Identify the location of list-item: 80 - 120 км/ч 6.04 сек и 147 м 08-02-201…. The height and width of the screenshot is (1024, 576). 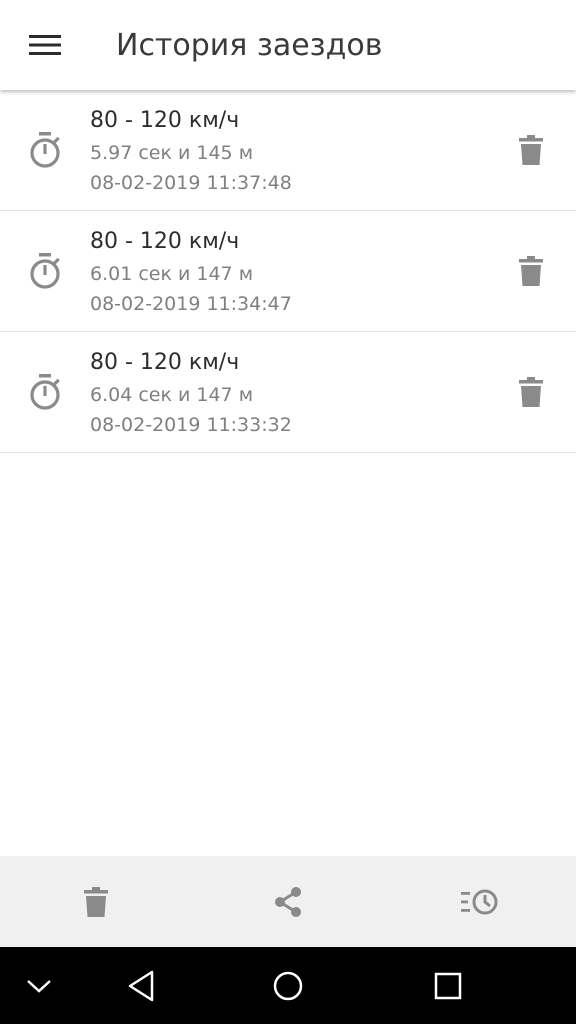
(288, 392).